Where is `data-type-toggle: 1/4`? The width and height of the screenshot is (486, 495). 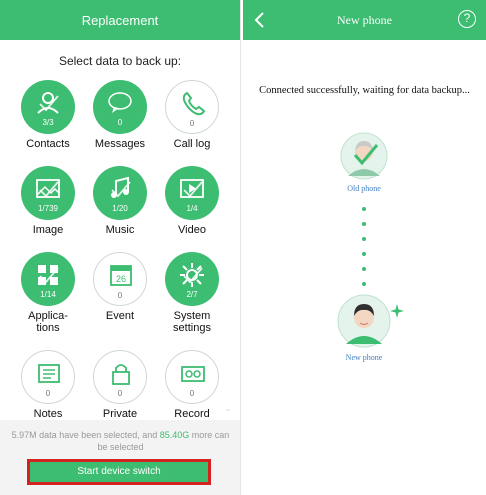
data-type-toggle: 1/4 is located at coordinates (192, 193).